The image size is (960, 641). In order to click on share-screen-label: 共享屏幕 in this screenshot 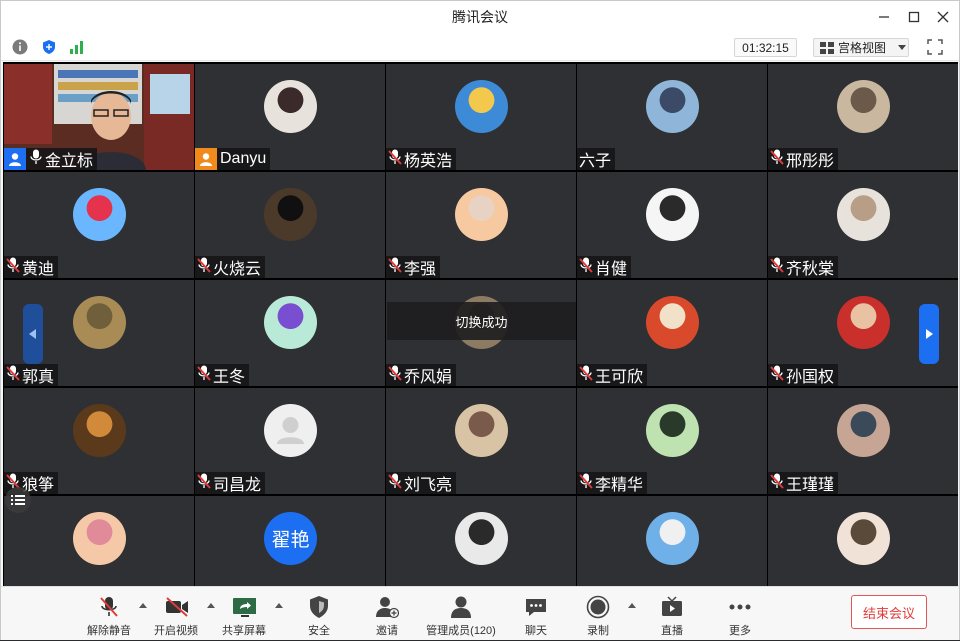, I will do `click(244, 631)`.